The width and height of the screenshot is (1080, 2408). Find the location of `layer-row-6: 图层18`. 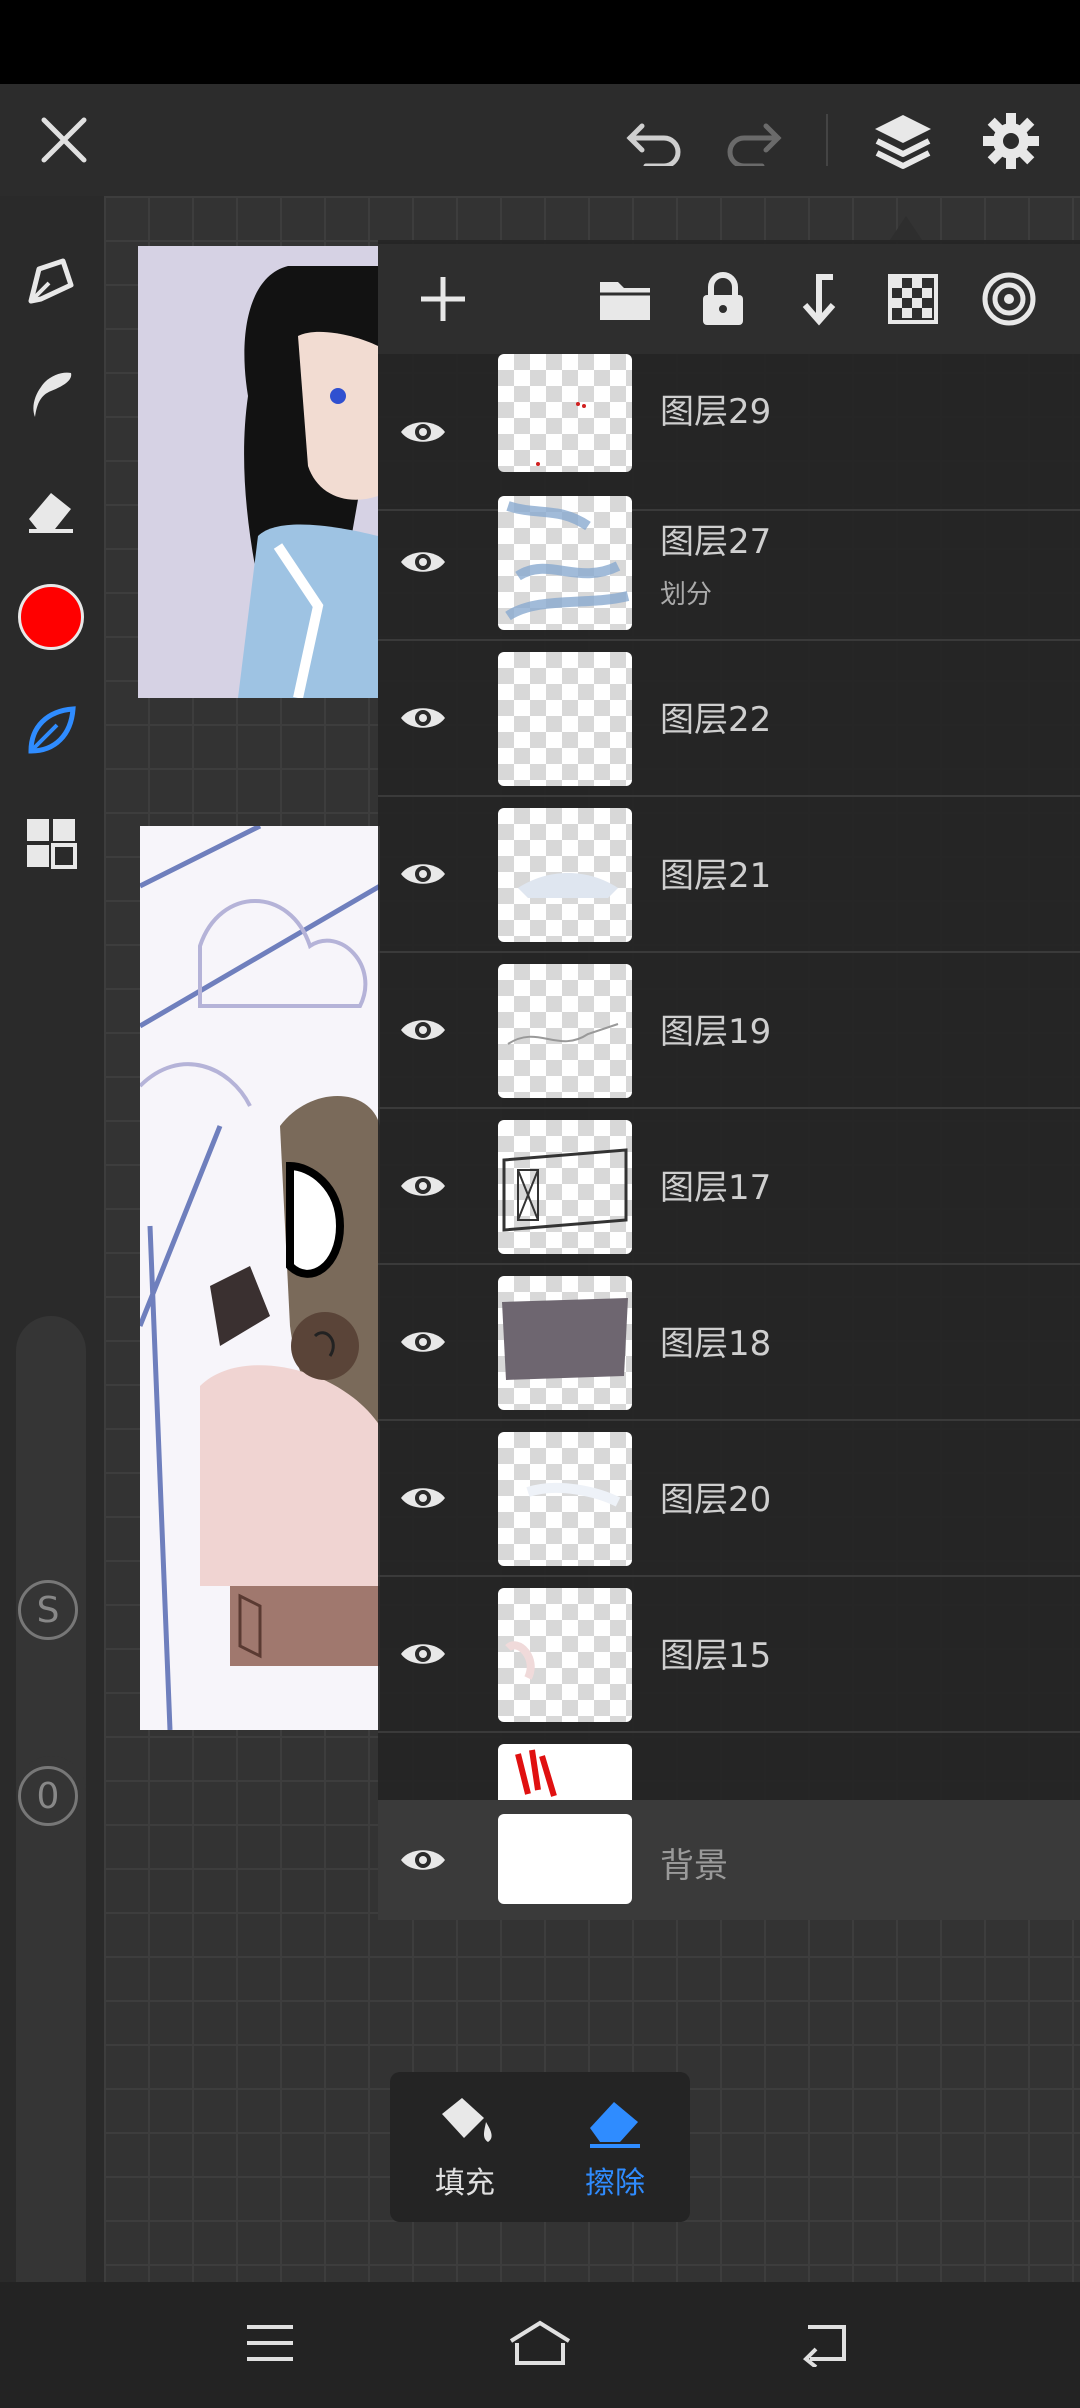

layer-row-6: 图层18 is located at coordinates (729, 1342).